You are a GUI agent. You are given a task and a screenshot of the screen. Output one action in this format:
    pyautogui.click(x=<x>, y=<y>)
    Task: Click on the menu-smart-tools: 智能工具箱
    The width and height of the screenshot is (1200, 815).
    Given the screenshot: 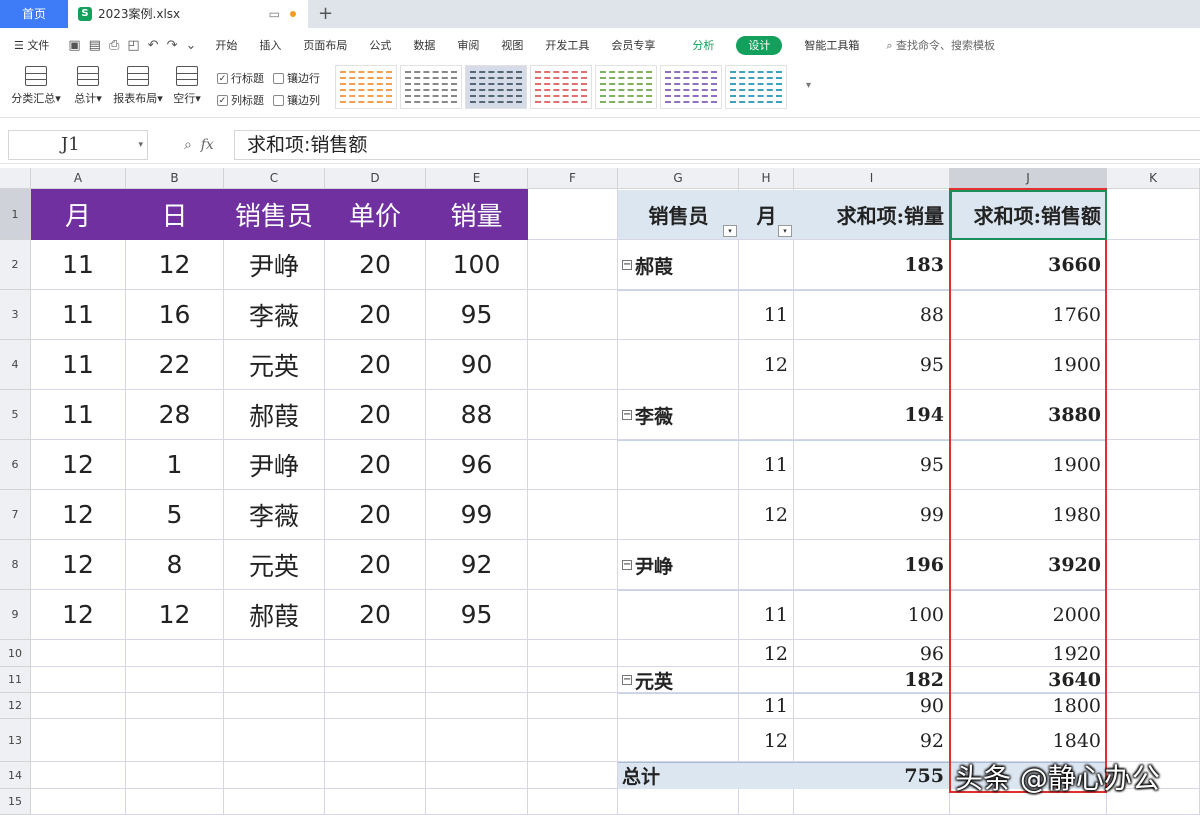 What is the action you would take?
    pyautogui.click(x=831, y=45)
    